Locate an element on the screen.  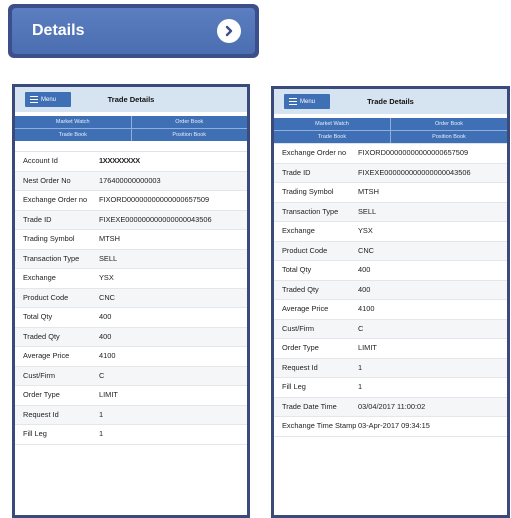
detail-value: 03/04/2017 11:00:02 is located at coordinates (392, 406).